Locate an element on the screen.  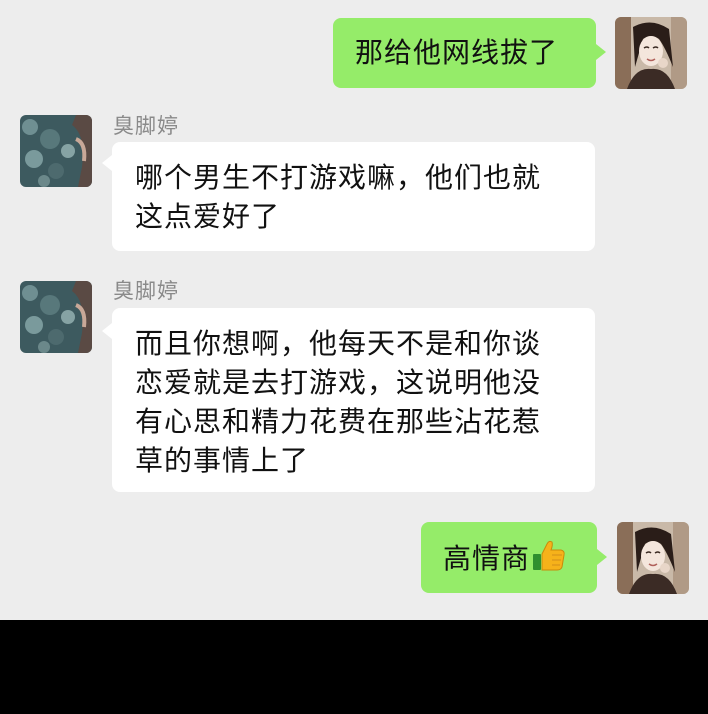
bottom-black-bar is located at coordinates (354, 667).